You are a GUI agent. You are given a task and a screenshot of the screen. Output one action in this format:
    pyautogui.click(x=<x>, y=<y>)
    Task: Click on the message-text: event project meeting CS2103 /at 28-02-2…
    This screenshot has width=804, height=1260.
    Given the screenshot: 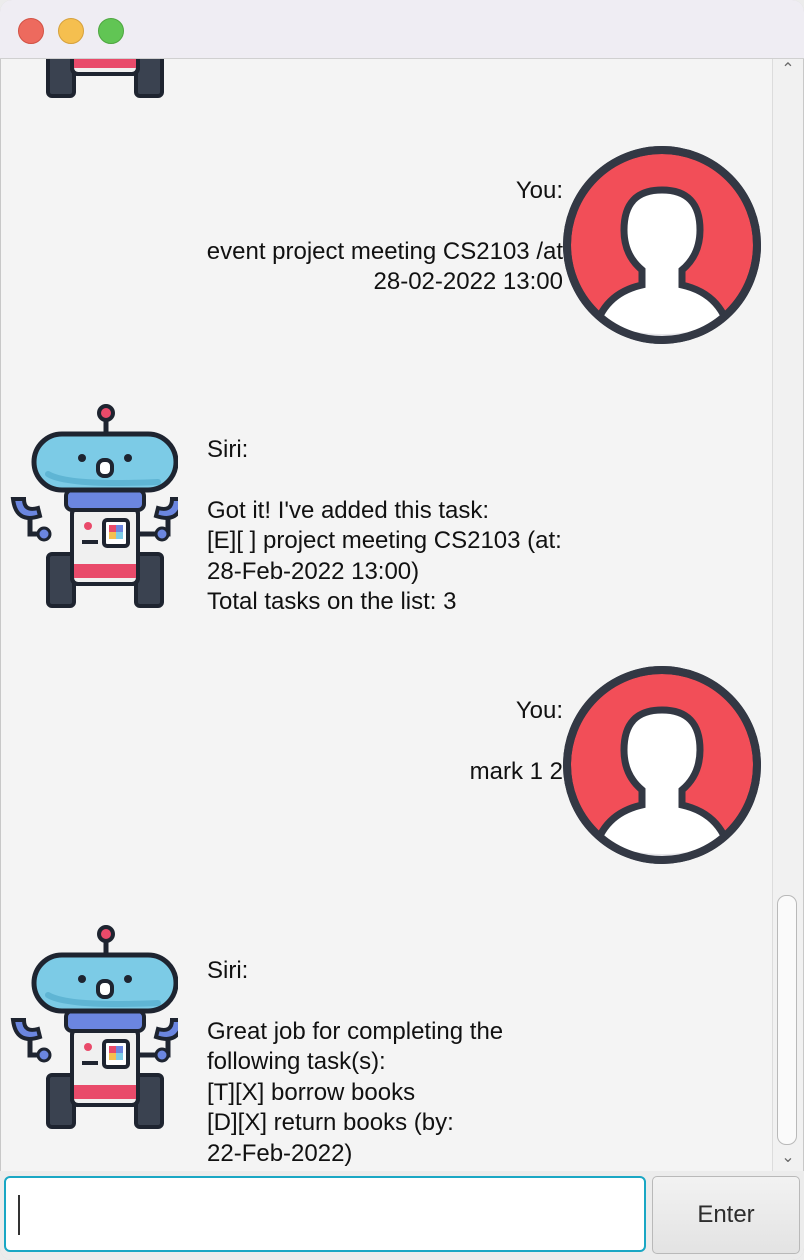 What is the action you would take?
    pyautogui.click(x=384, y=266)
    